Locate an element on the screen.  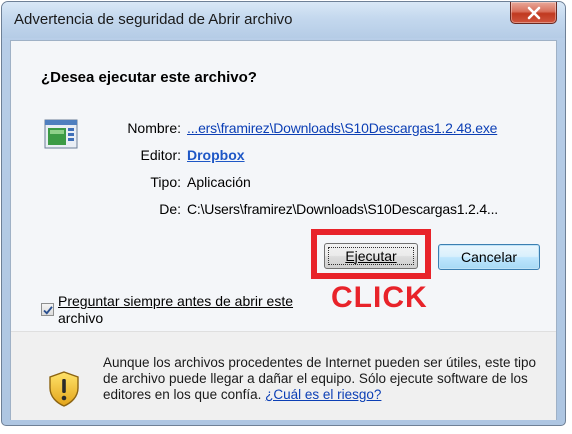
risk-link: ¿Cuál es el riesgo? is located at coordinates (323, 394).